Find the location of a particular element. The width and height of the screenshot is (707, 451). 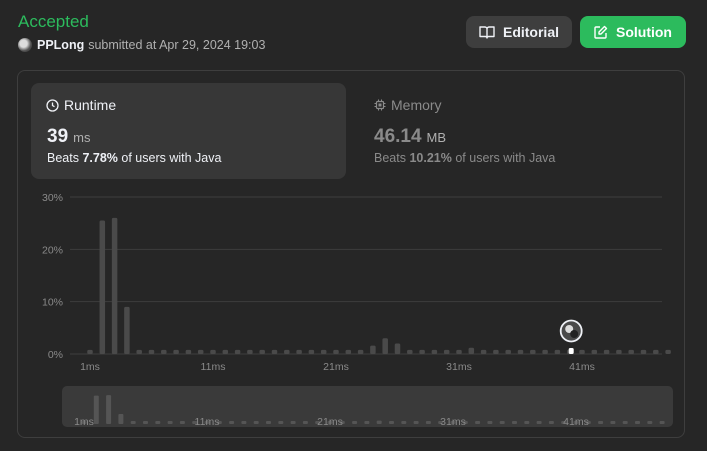

y-tick-label: 10% is located at coordinates (52, 303).